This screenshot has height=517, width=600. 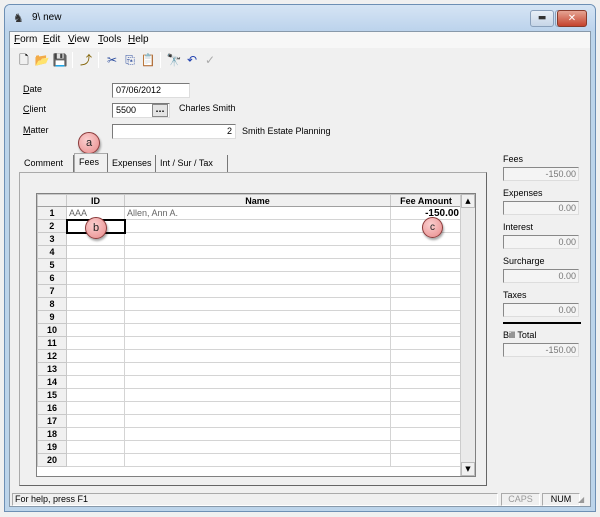 What do you see at coordinates (132, 164) in the screenshot?
I see `tab-expenses: Expenses` at bounding box center [132, 164].